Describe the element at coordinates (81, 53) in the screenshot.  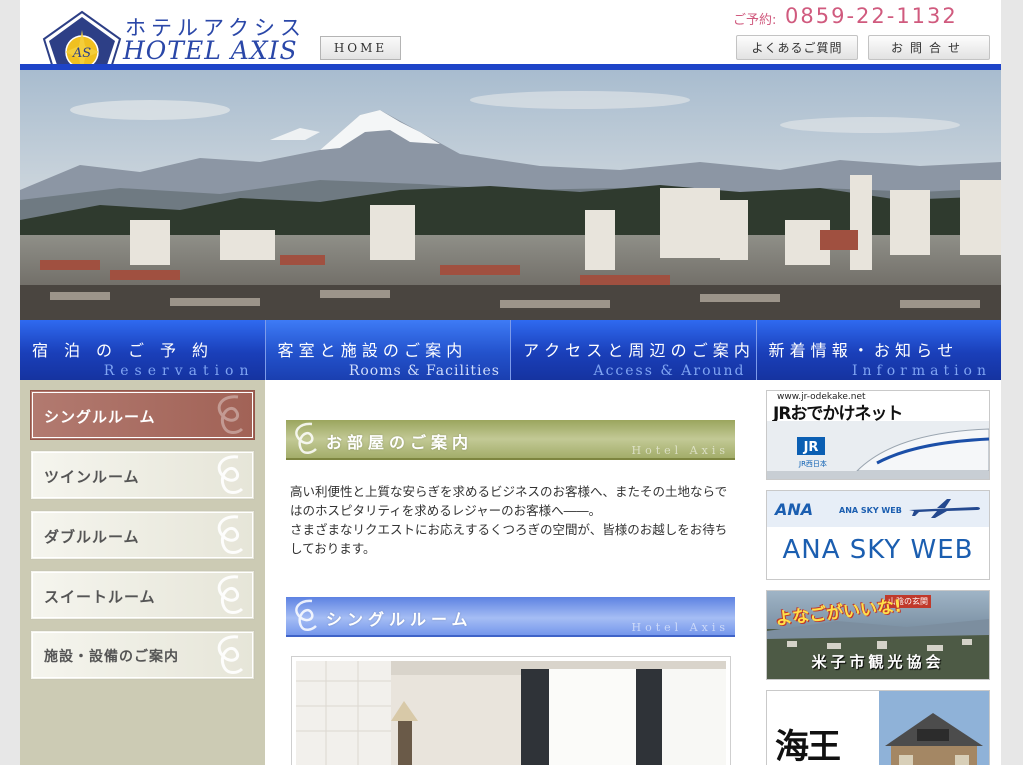
I see `svg-text: AS` at that location.